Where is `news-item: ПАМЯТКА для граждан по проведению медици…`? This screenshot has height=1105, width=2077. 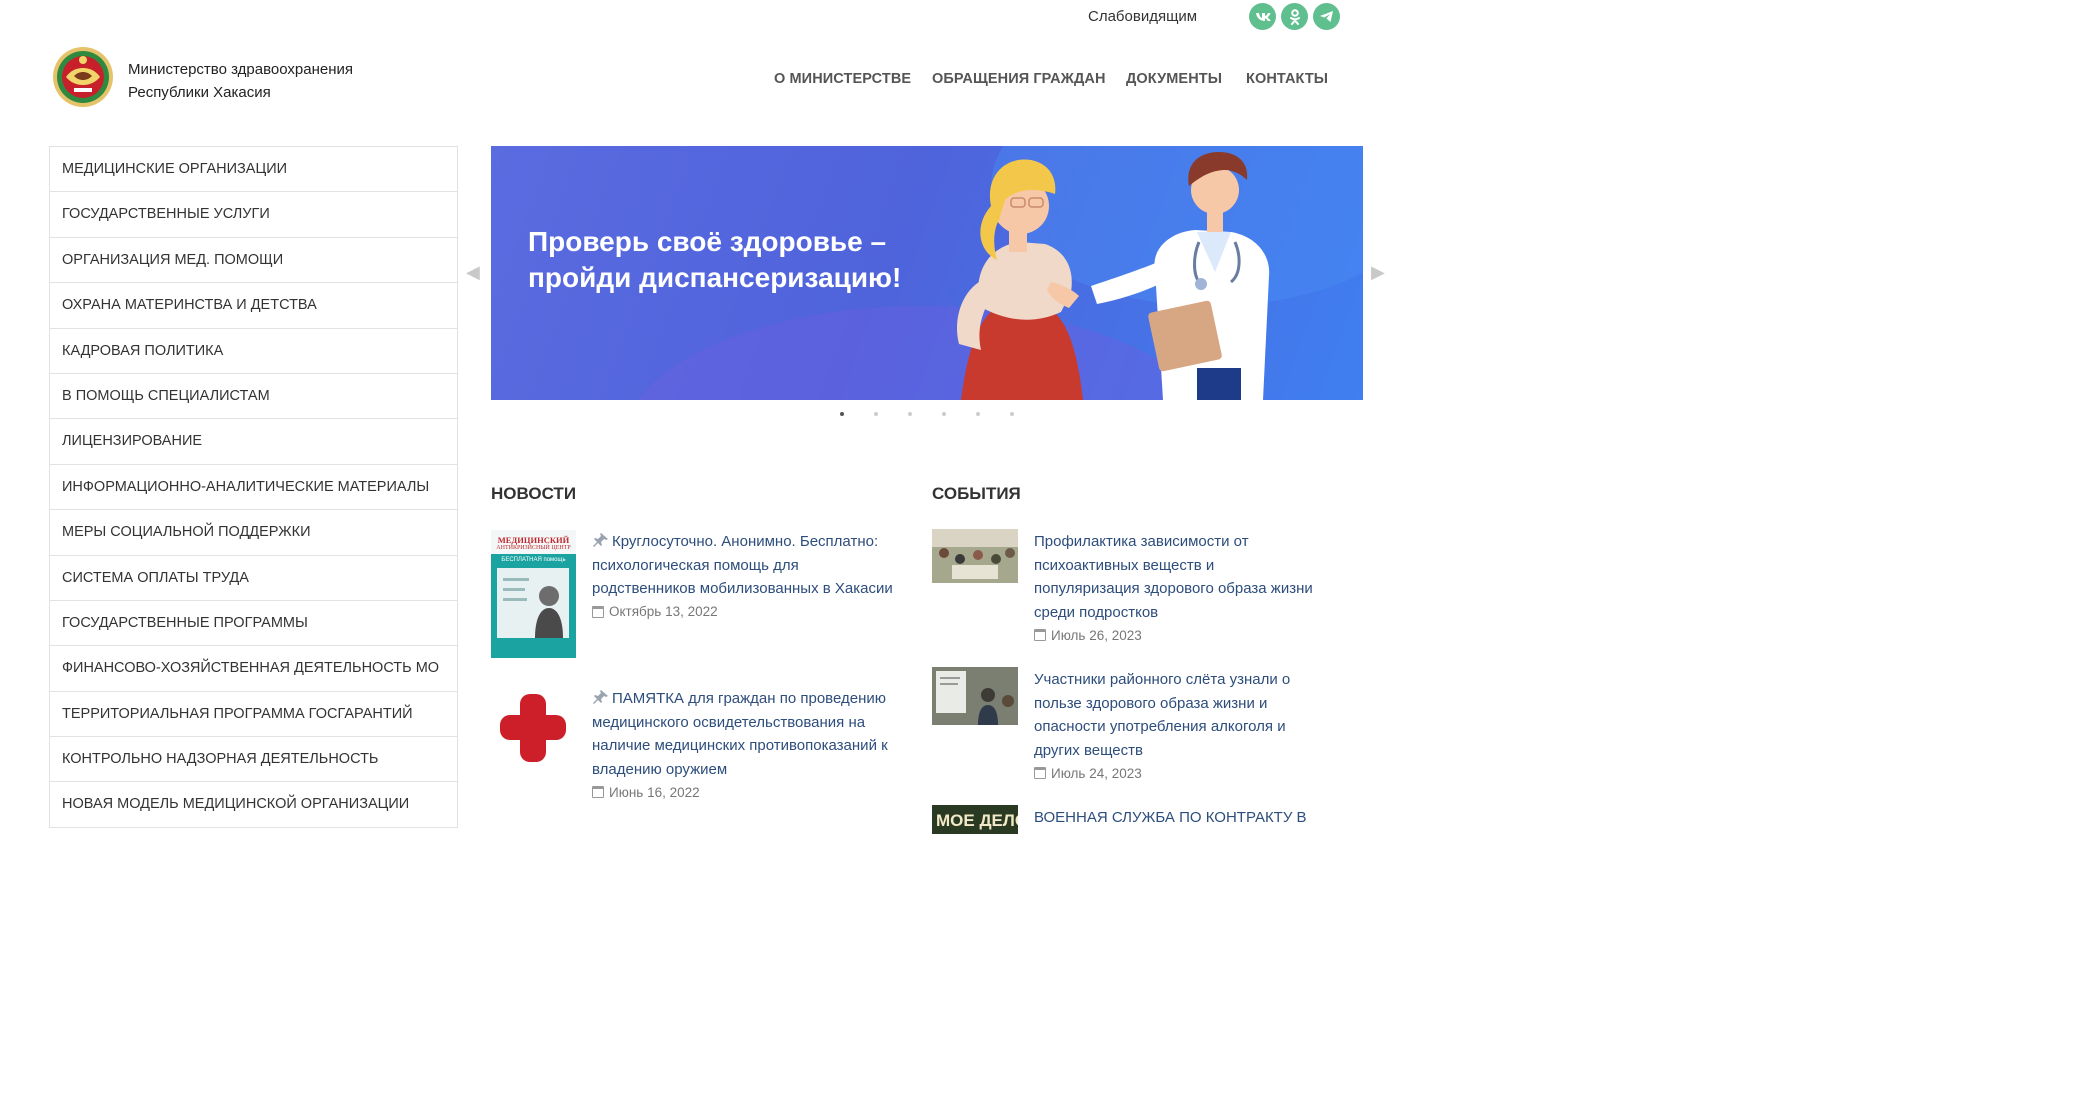
news-item: ПАМЯТКА для граждан по проведению медици… is located at coordinates (744, 743).